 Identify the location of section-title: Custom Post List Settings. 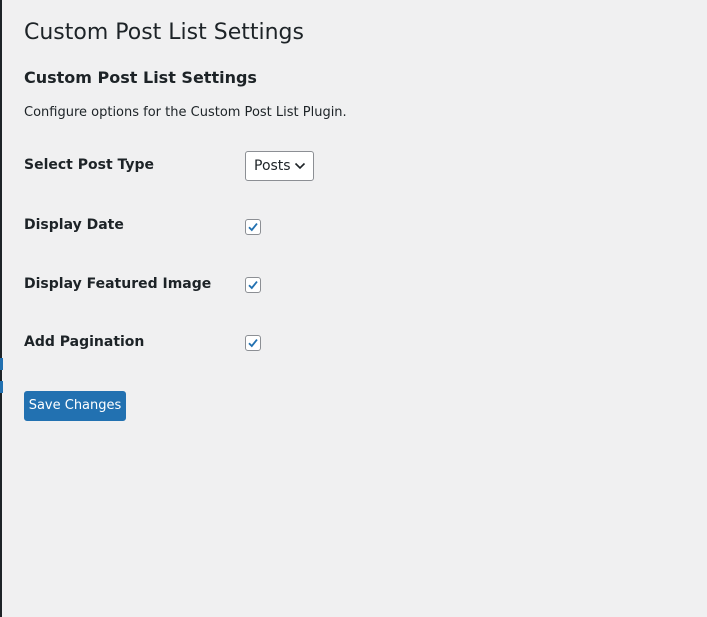
(140, 77).